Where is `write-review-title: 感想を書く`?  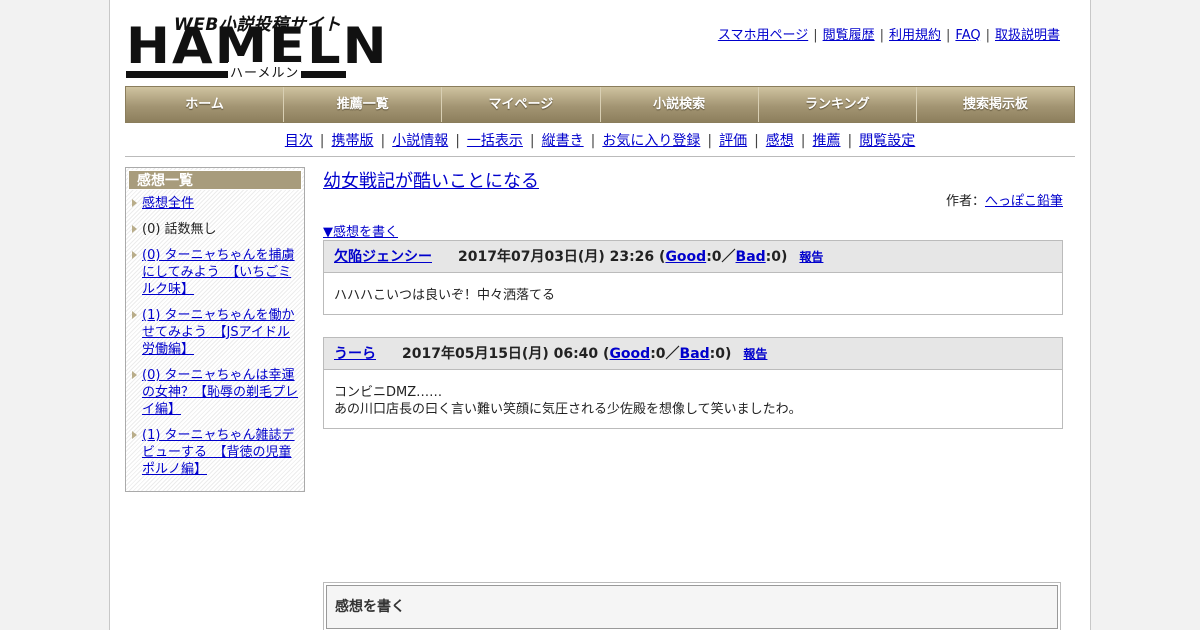
write-review-title: 感想を書く is located at coordinates (692, 607).